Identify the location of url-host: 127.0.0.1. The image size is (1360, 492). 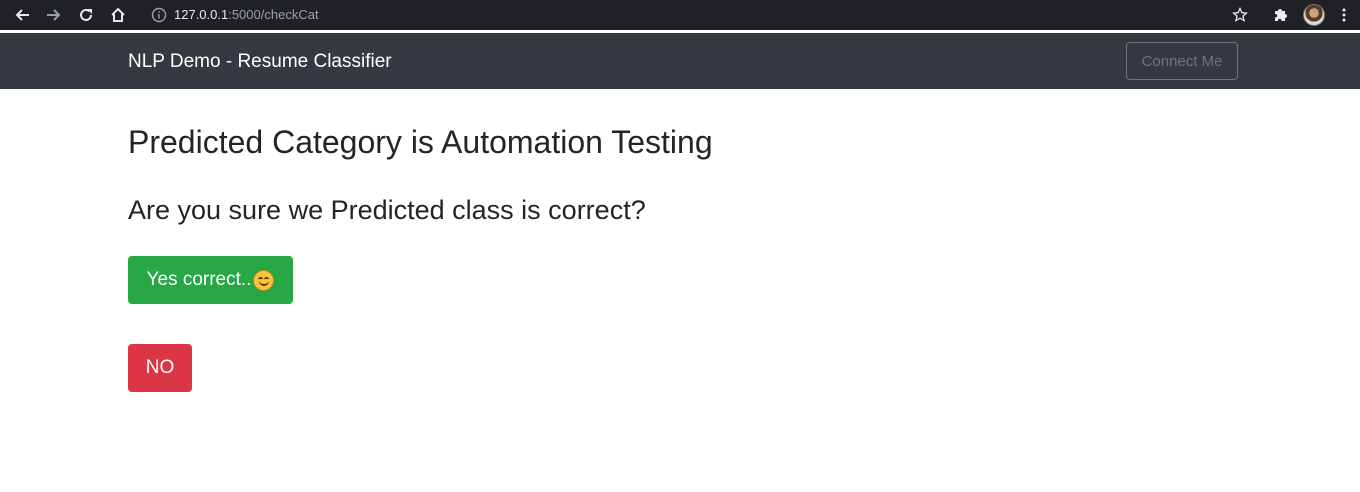
(201, 14).